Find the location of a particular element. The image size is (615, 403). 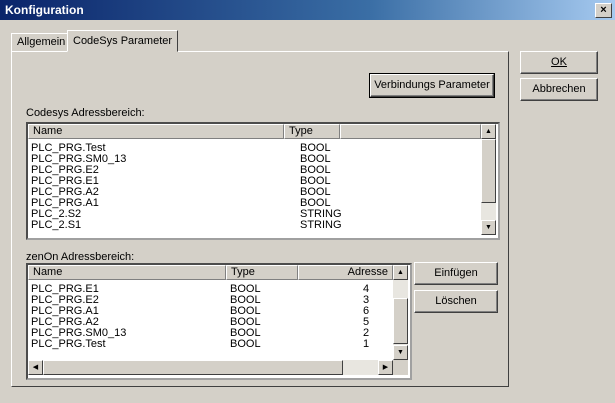

zenon-cell-type: BOOL is located at coordinates (245, 344).